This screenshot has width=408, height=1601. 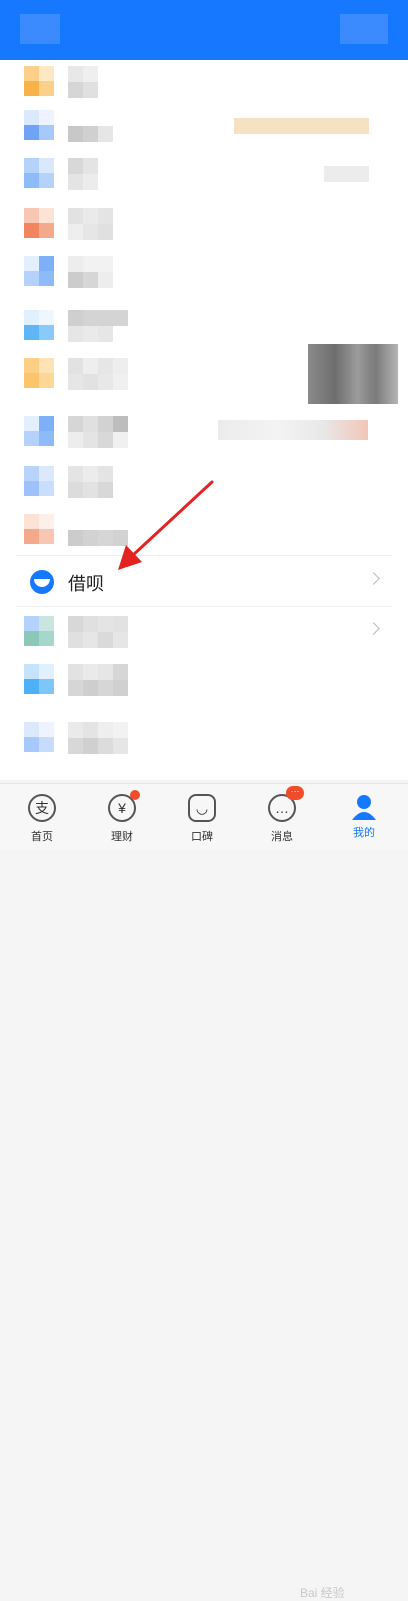 I want to click on watermark: Bai 经验, so click(x=322, y=1593).